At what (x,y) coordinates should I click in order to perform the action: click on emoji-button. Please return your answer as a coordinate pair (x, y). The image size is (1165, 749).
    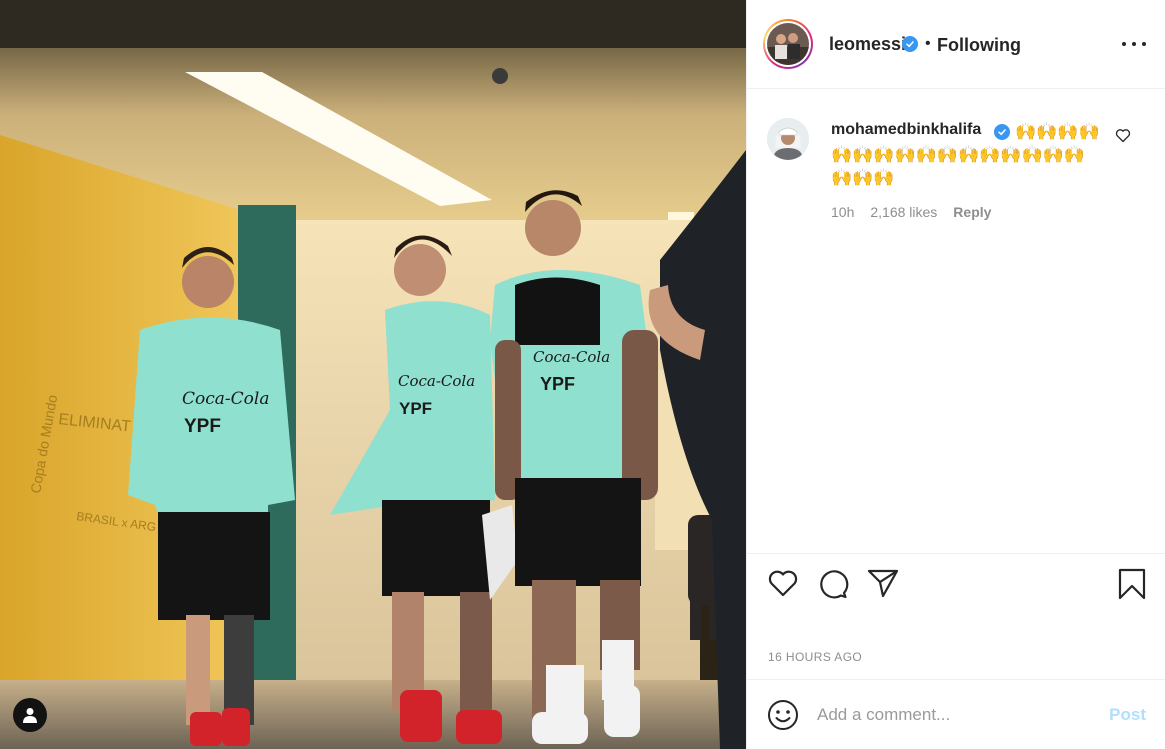
    Looking at the image, I should click on (783, 717).